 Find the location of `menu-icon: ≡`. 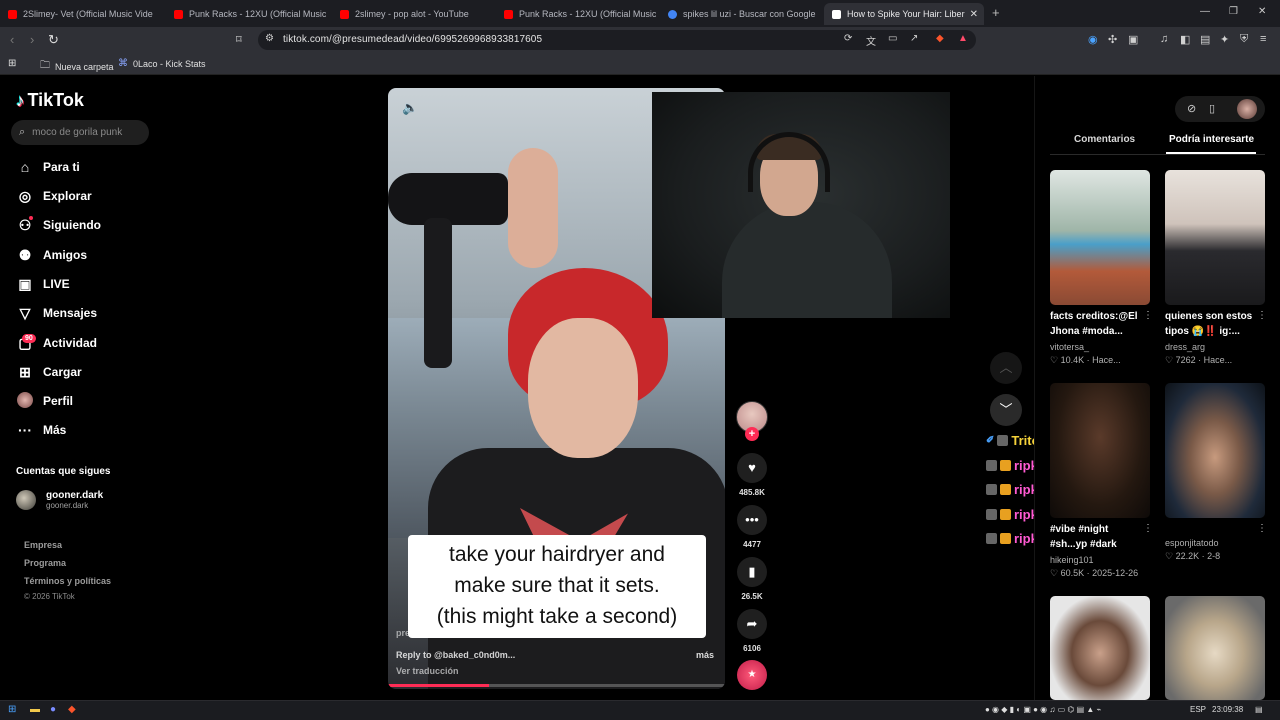

menu-icon: ≡ is located at coordinates (1263, 39).